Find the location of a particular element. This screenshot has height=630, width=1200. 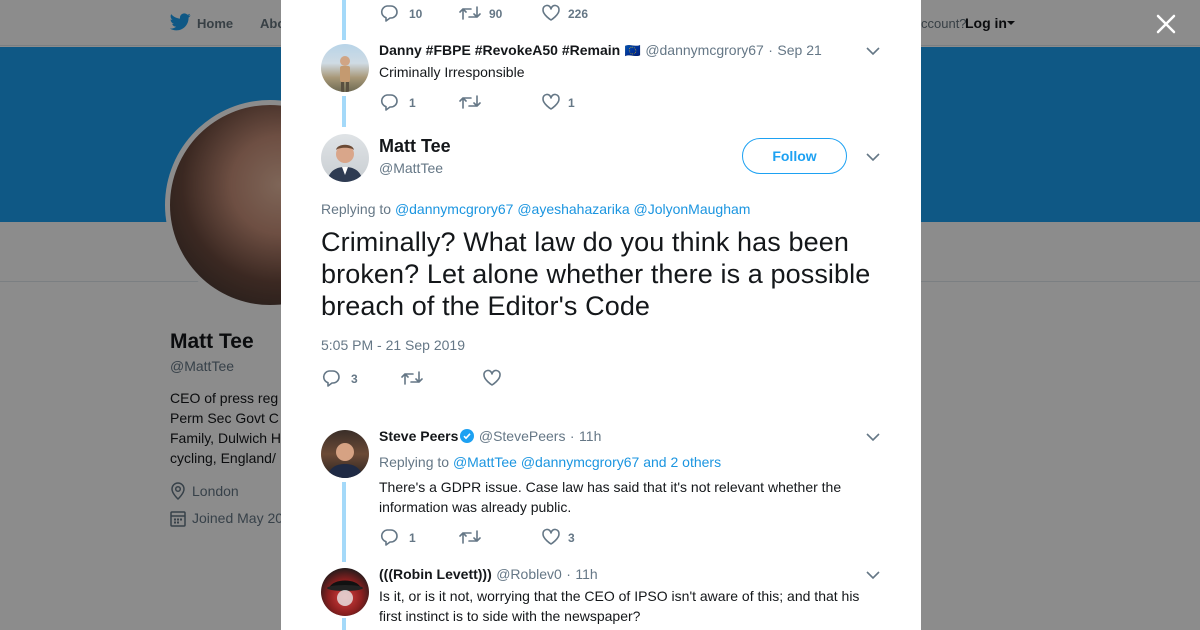

mention-link: @JolyonMaugham is located at coordinates (692, 209).